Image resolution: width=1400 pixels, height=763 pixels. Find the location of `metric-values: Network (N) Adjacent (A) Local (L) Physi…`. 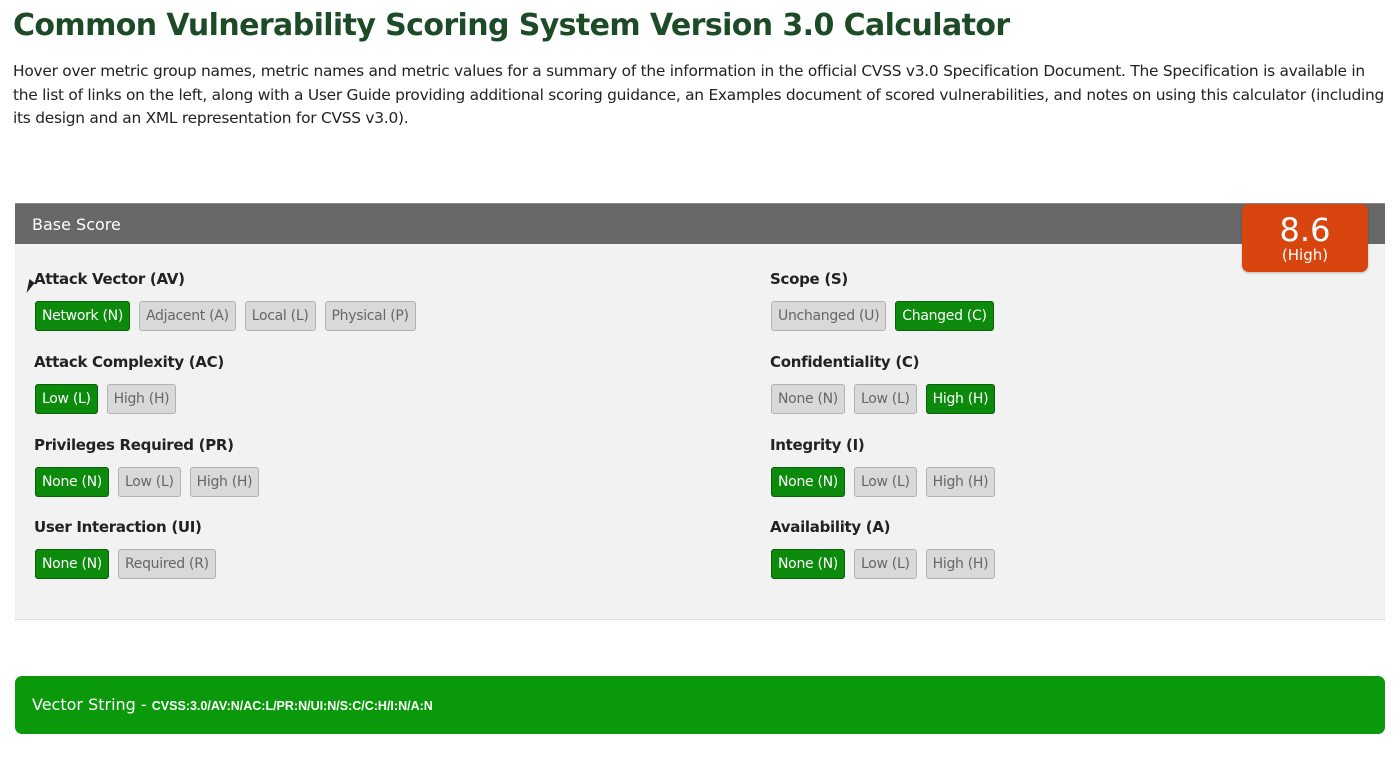

metric-values: Network (N) Adjacent (A) Local (L) Physi… is located at coordinates (225, 316).